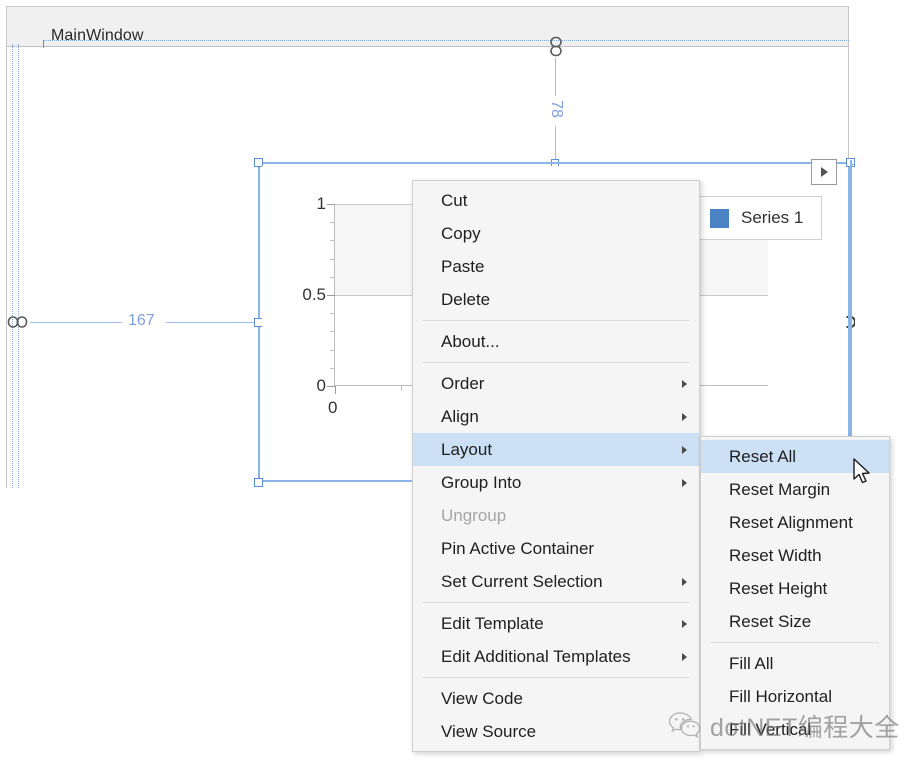 This screenshot has height=775, width=921. What do you see at coordinates (556, 46) in the screenshot?
I see `chain-link-glyph` at bounding box center [556, 46].